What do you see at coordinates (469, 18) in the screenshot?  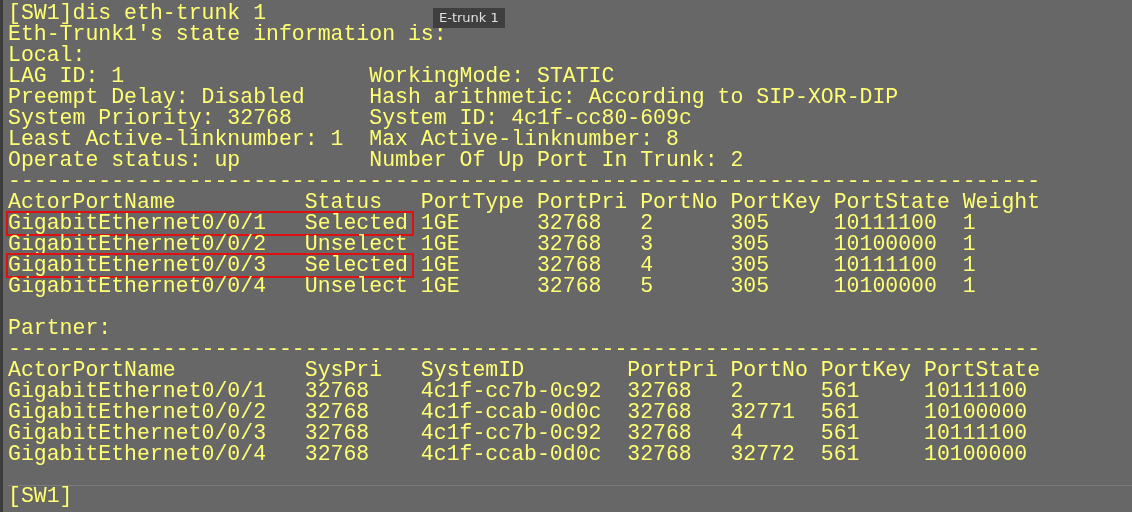 I see `tooltip: E-trunk 1` at bounding box center [469, 18].